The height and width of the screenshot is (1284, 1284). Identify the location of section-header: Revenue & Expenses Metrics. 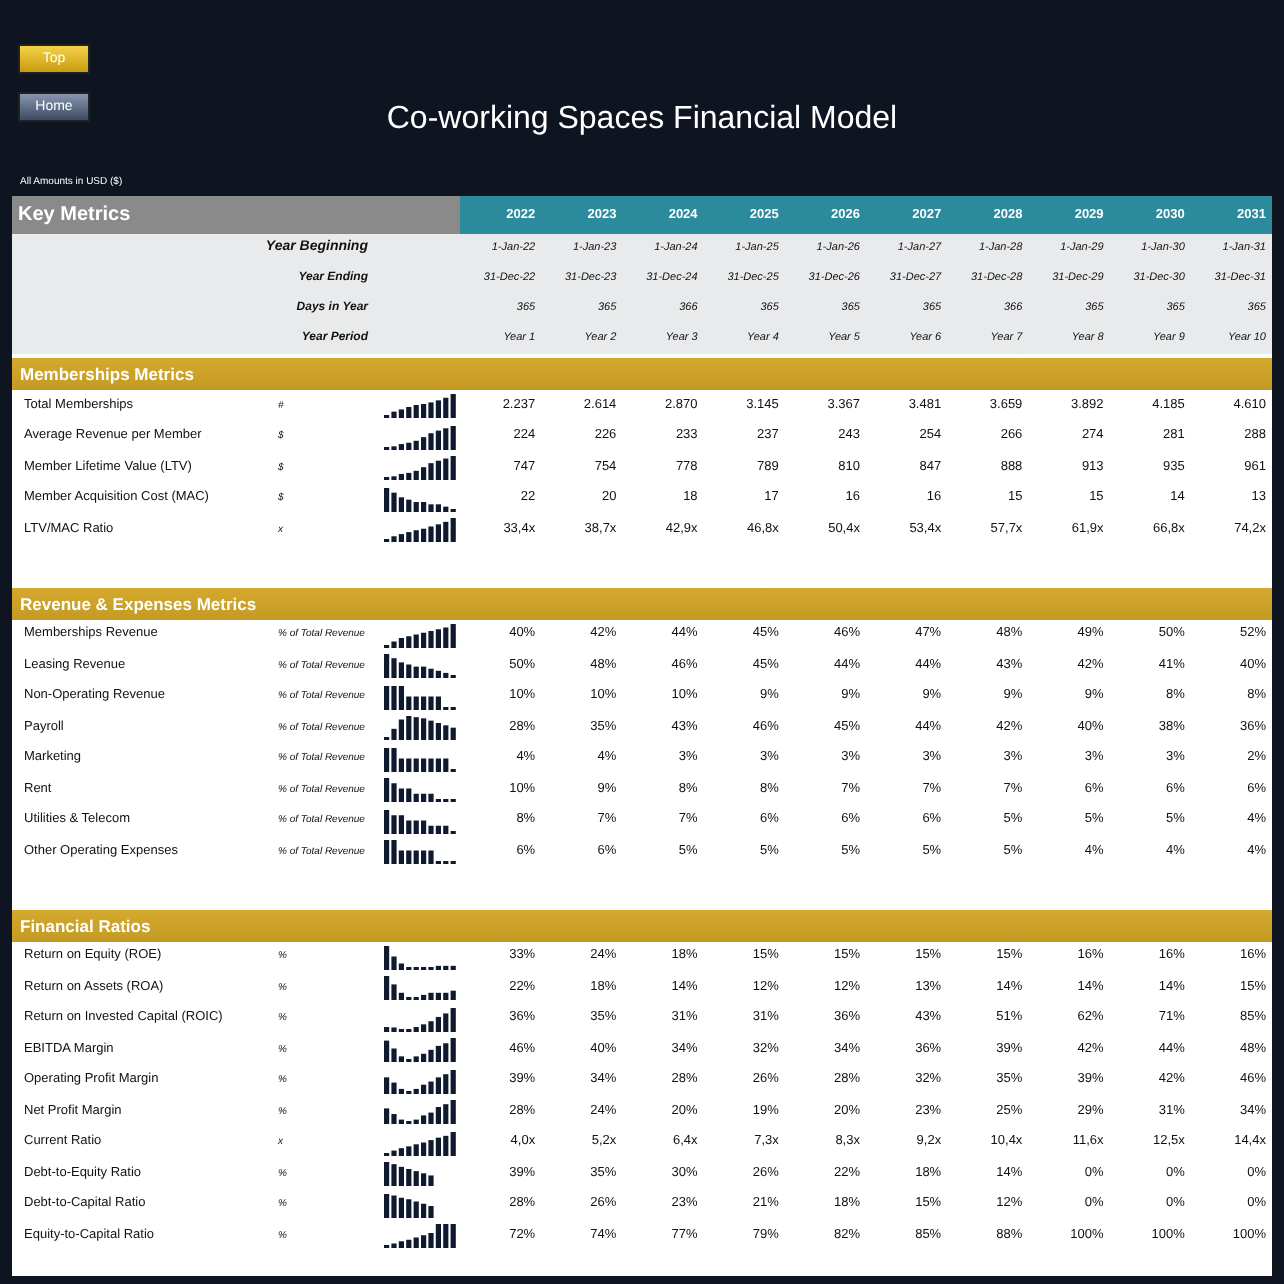
(642, 603).